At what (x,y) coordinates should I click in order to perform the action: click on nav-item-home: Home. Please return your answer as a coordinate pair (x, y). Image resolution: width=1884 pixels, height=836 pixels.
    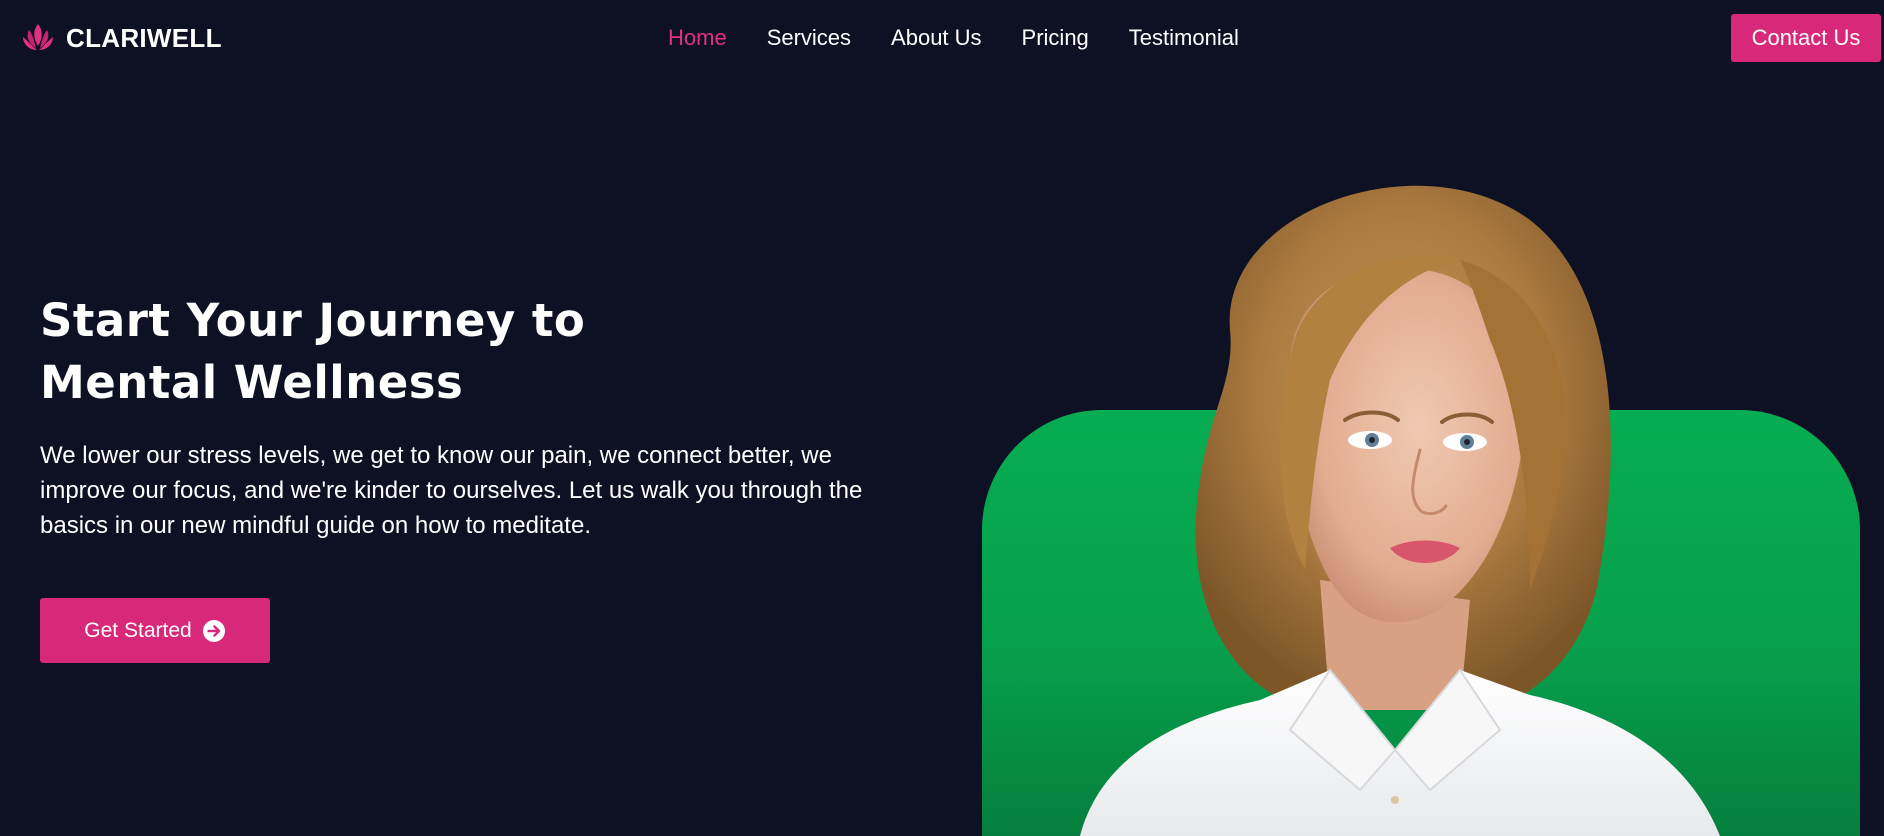
    Looking at the image, I should click on (697, 38).